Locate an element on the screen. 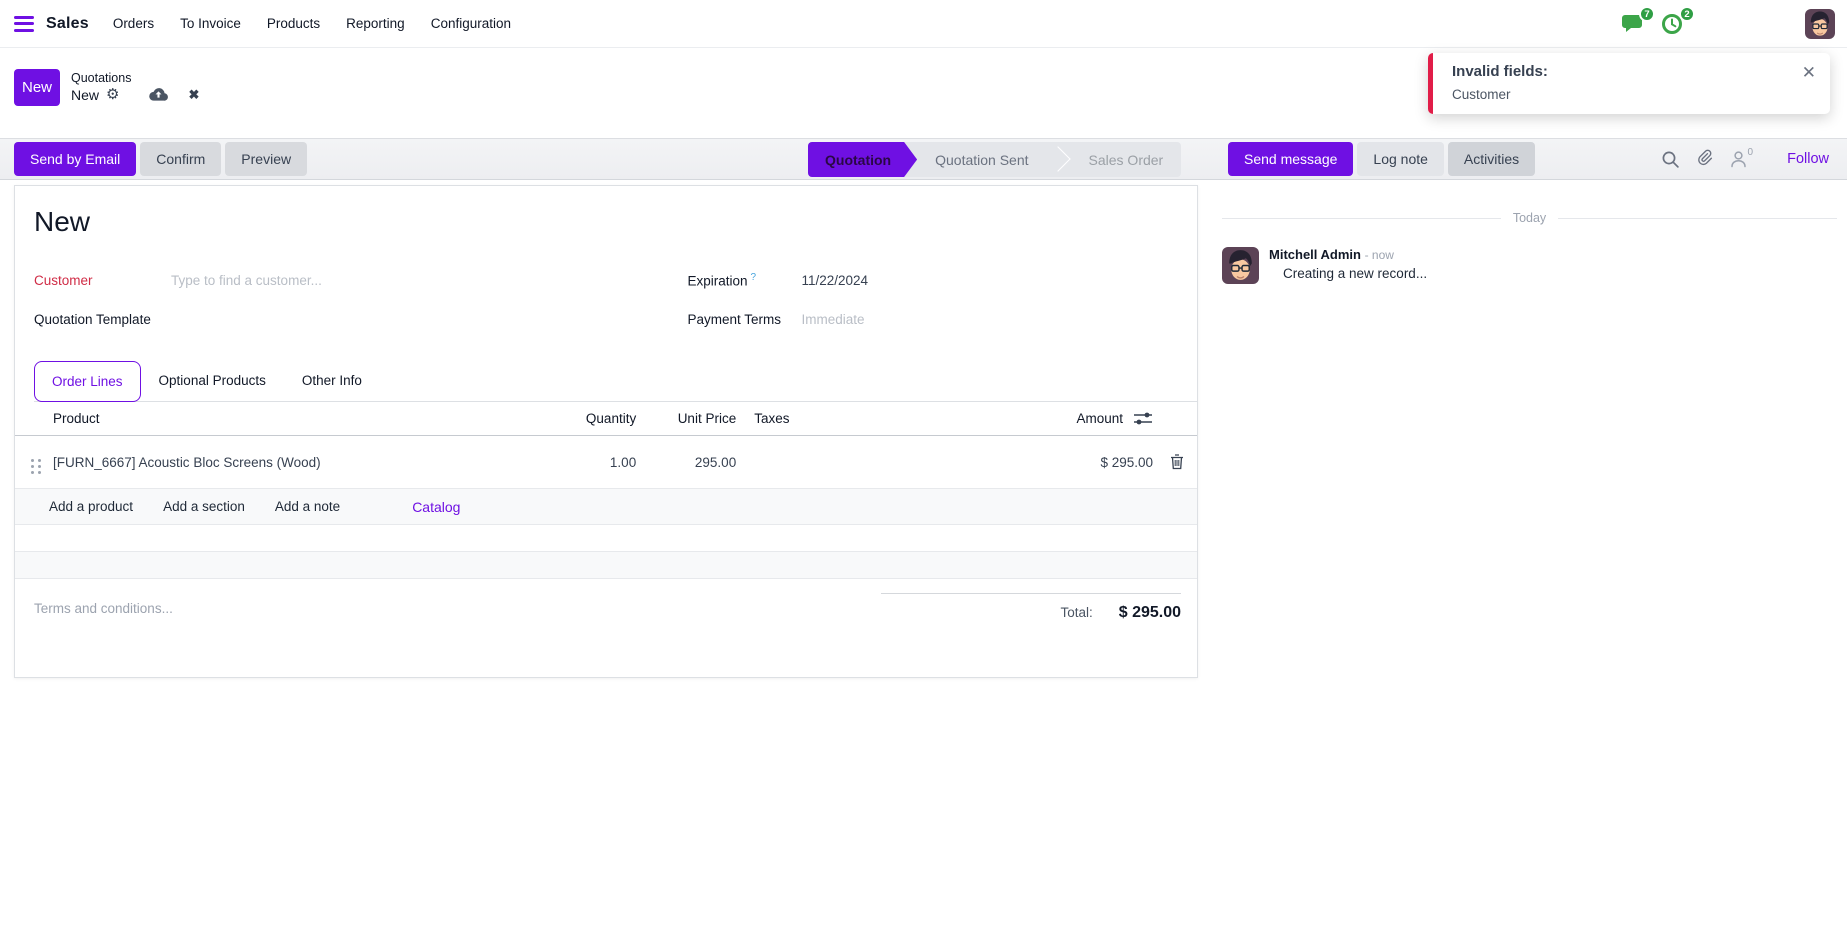  payment-terms-label: Payment Terms is located at coordinates (734, 319).